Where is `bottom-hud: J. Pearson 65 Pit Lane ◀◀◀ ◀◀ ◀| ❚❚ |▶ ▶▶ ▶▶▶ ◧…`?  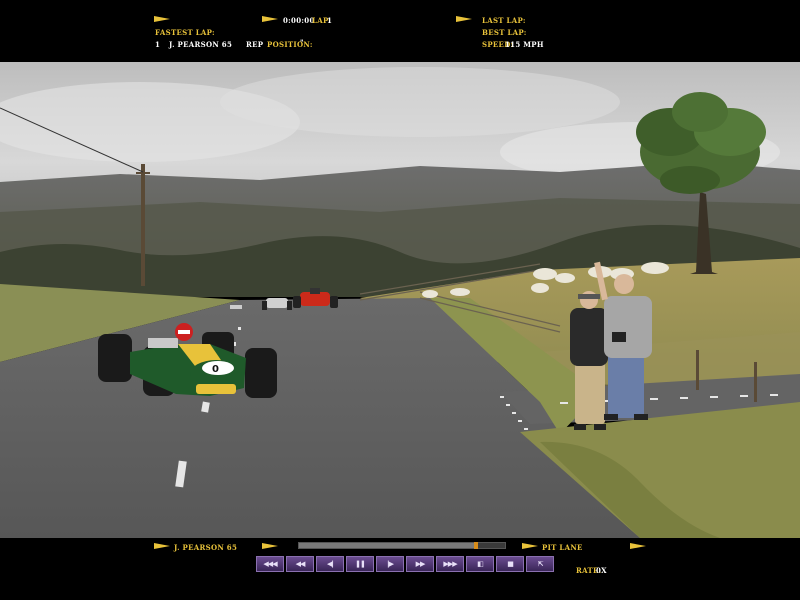 bottom-hud: J. Pearson 65 Pit Lane ◀◀◀ ◀◀ ◀| ❚❚ |▶ ▶▶ ▶▶▶ ◧… is located at coordinates (400, 569).